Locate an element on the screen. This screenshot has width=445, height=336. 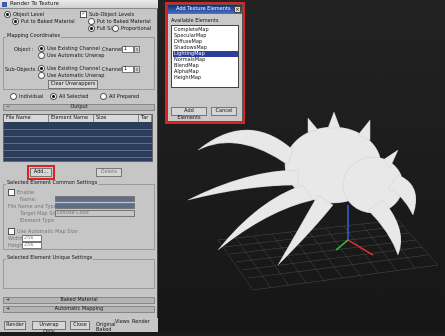
unique-settings-label: Selected Element Unique Settings is located at coordinates (50, 258).